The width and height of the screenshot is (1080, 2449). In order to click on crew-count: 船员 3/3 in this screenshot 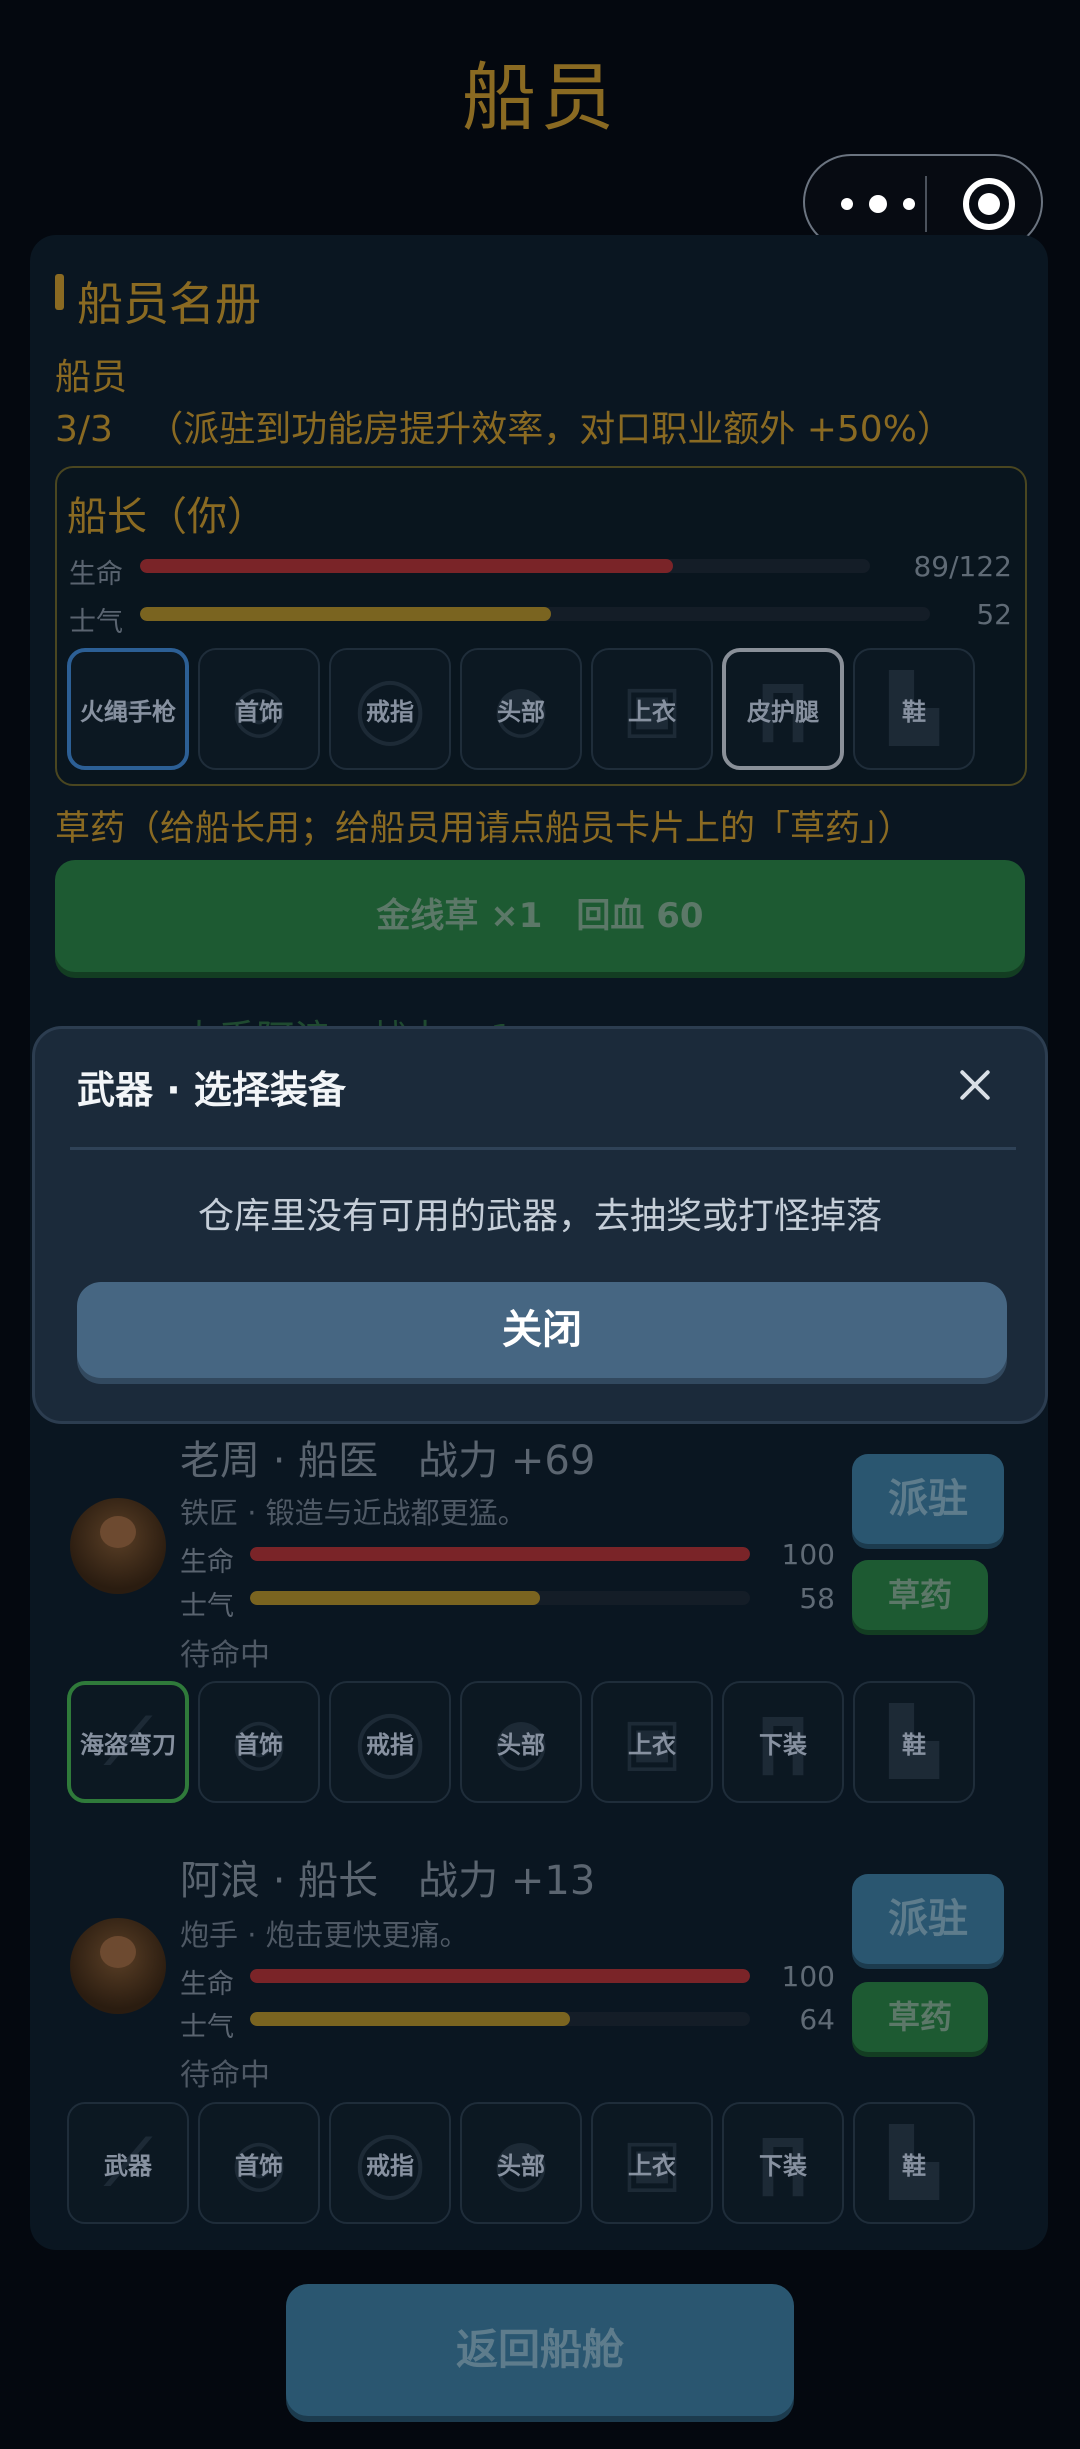, I will do `click(91, 403)`.